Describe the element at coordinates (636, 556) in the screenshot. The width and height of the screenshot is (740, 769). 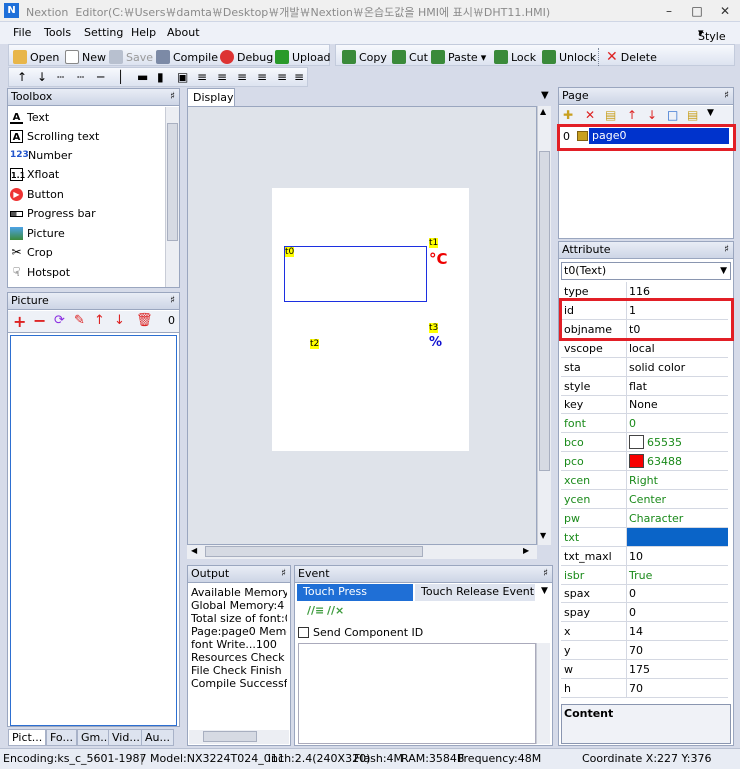
I see `attribute-value: 10` at that location.